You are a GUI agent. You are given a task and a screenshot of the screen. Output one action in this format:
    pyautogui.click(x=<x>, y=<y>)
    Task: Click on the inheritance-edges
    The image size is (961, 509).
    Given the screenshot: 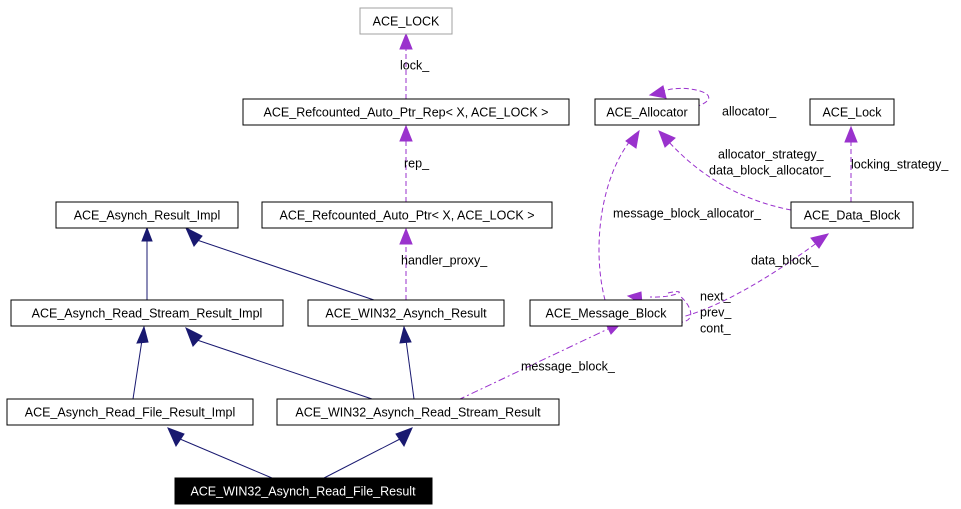 What is the action you would take?
    pyautogui.click(x=273, y=352)
    